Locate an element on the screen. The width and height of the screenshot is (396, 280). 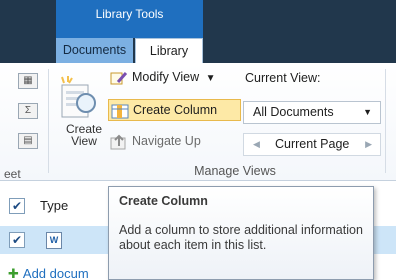
navigate-up-icon is located at coordinates (118, 142).